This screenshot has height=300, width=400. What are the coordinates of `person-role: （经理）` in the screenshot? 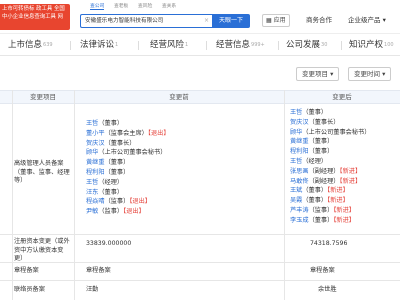 It's located at (111, 182).